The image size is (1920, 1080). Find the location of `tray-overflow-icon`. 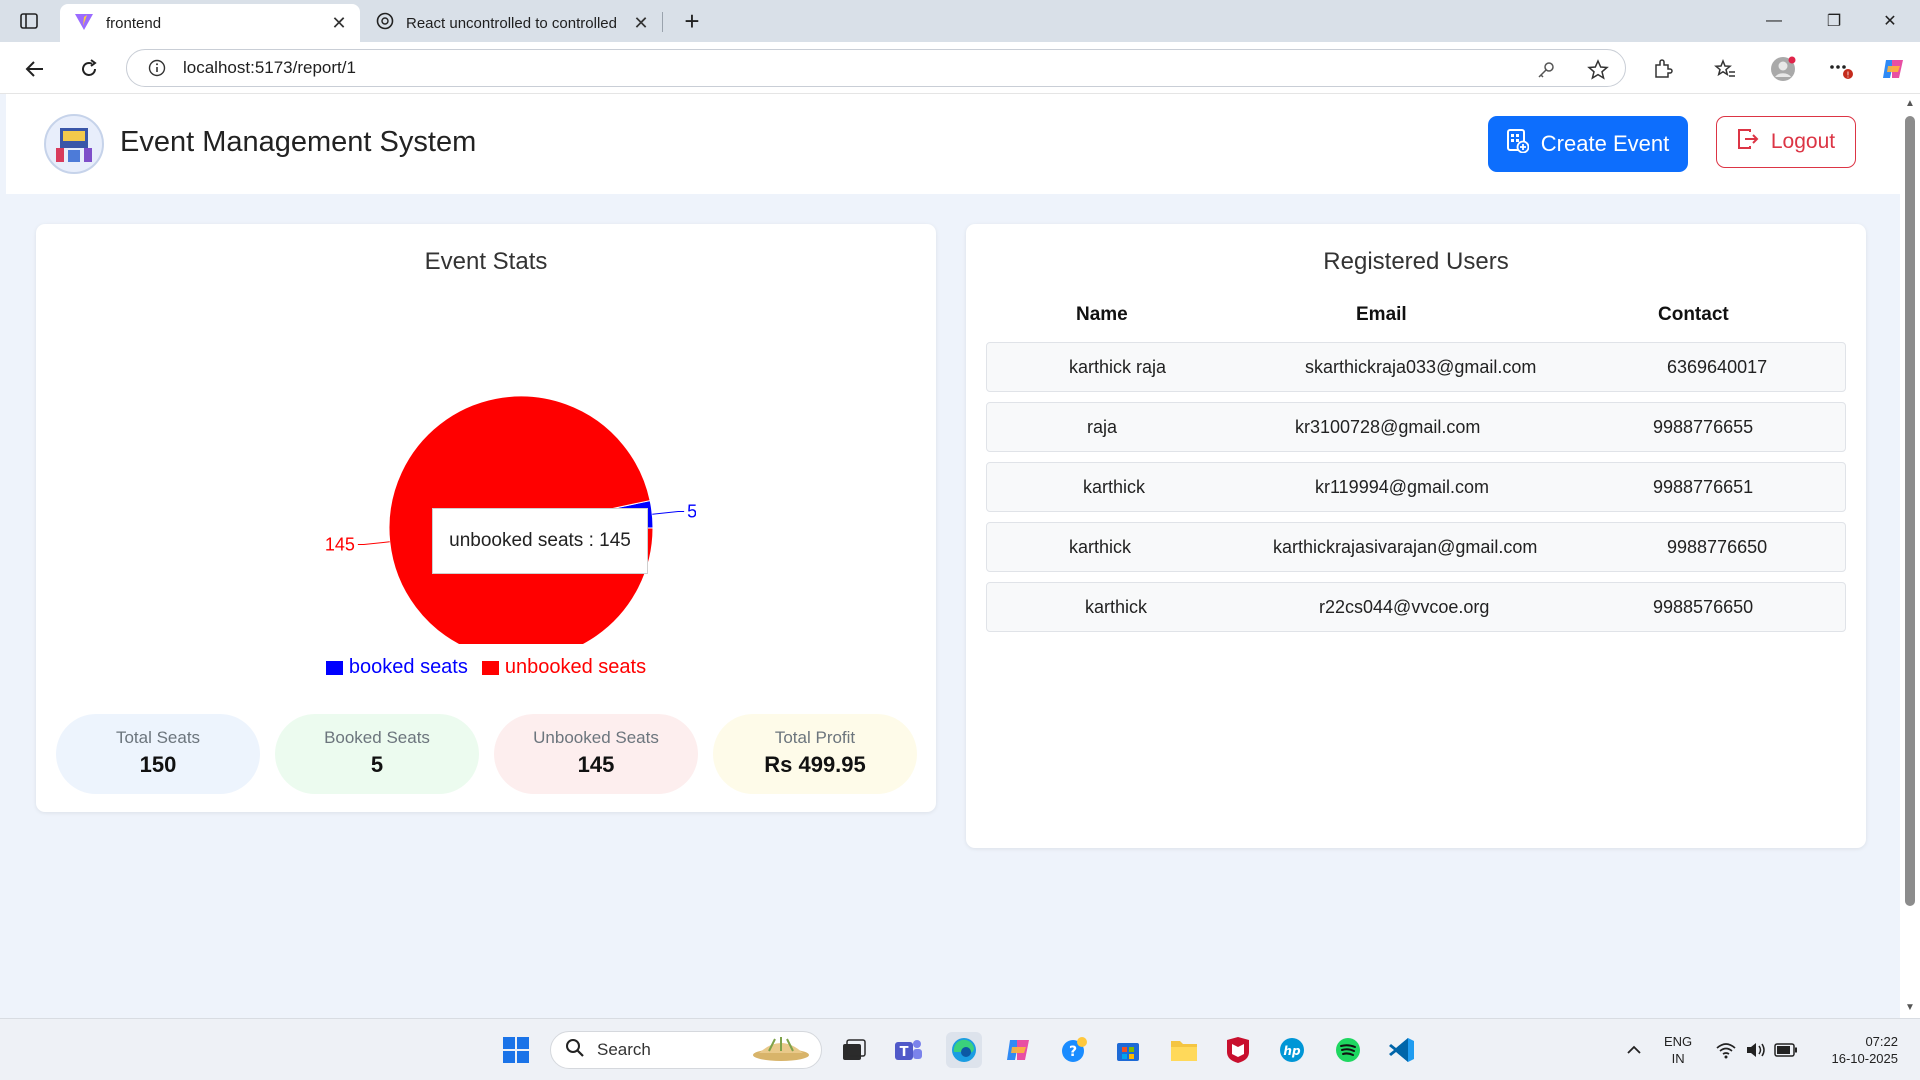

tray-overflow-icon is located at coordinates (1634, 1050).